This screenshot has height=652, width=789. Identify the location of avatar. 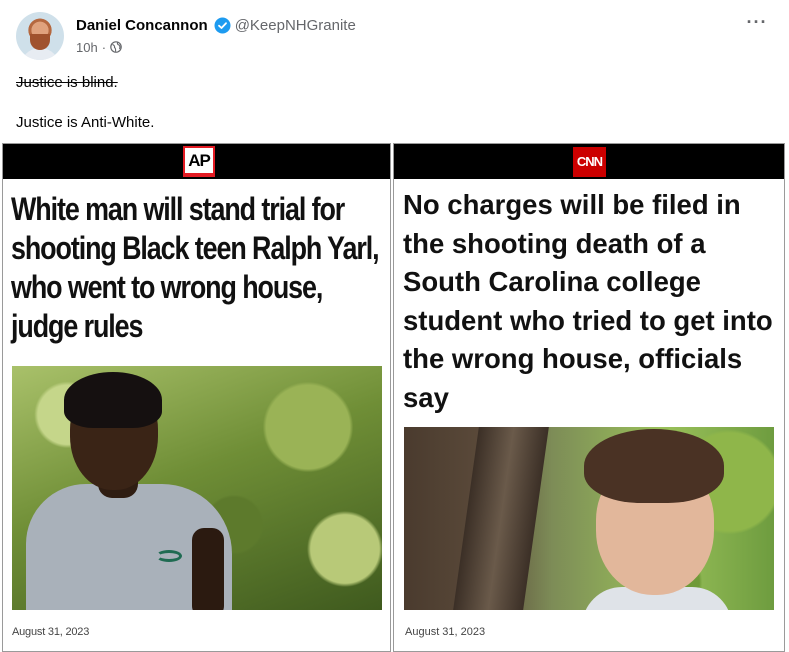
(40, 36).